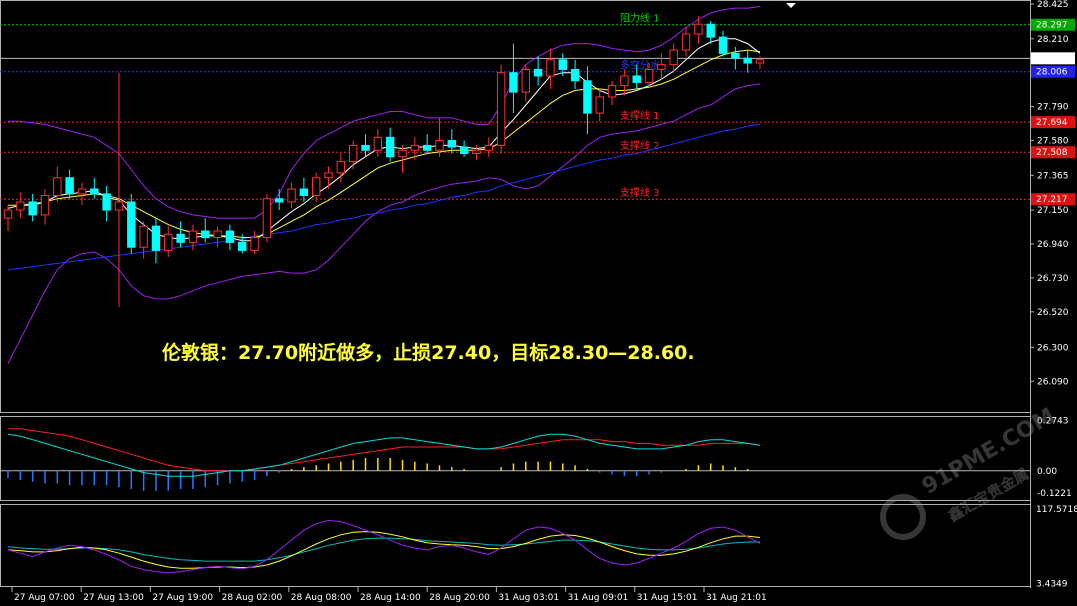 The width and height of the screenshot is (1077, 606). What do you see at coordinates (390, 598) in the screenshot?
I see `time-tick-label-5: 28 Aug 14:00` at bounding box center [390, 598].